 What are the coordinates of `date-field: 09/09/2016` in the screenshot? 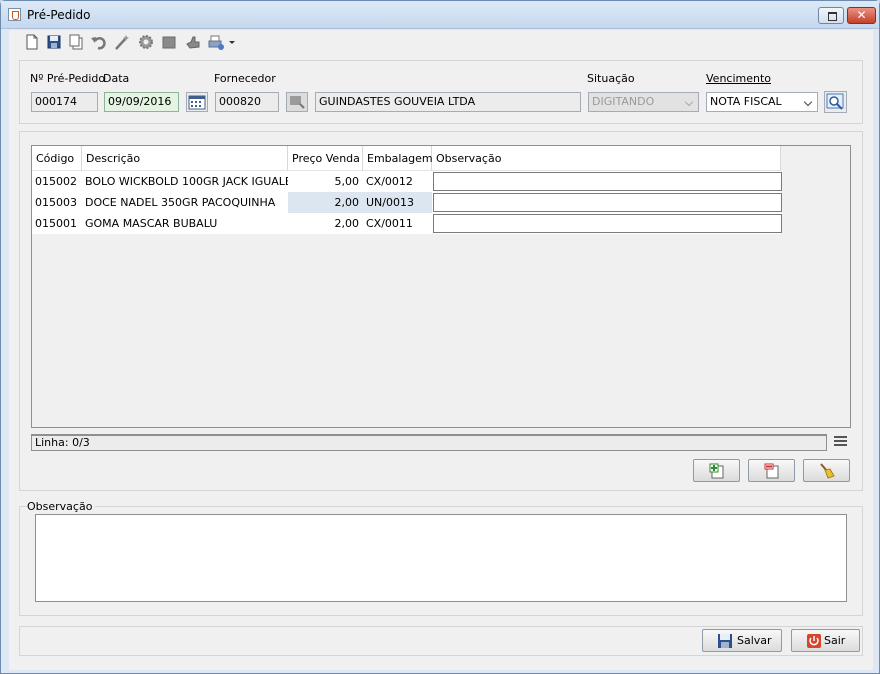 It's located at (141, 102).